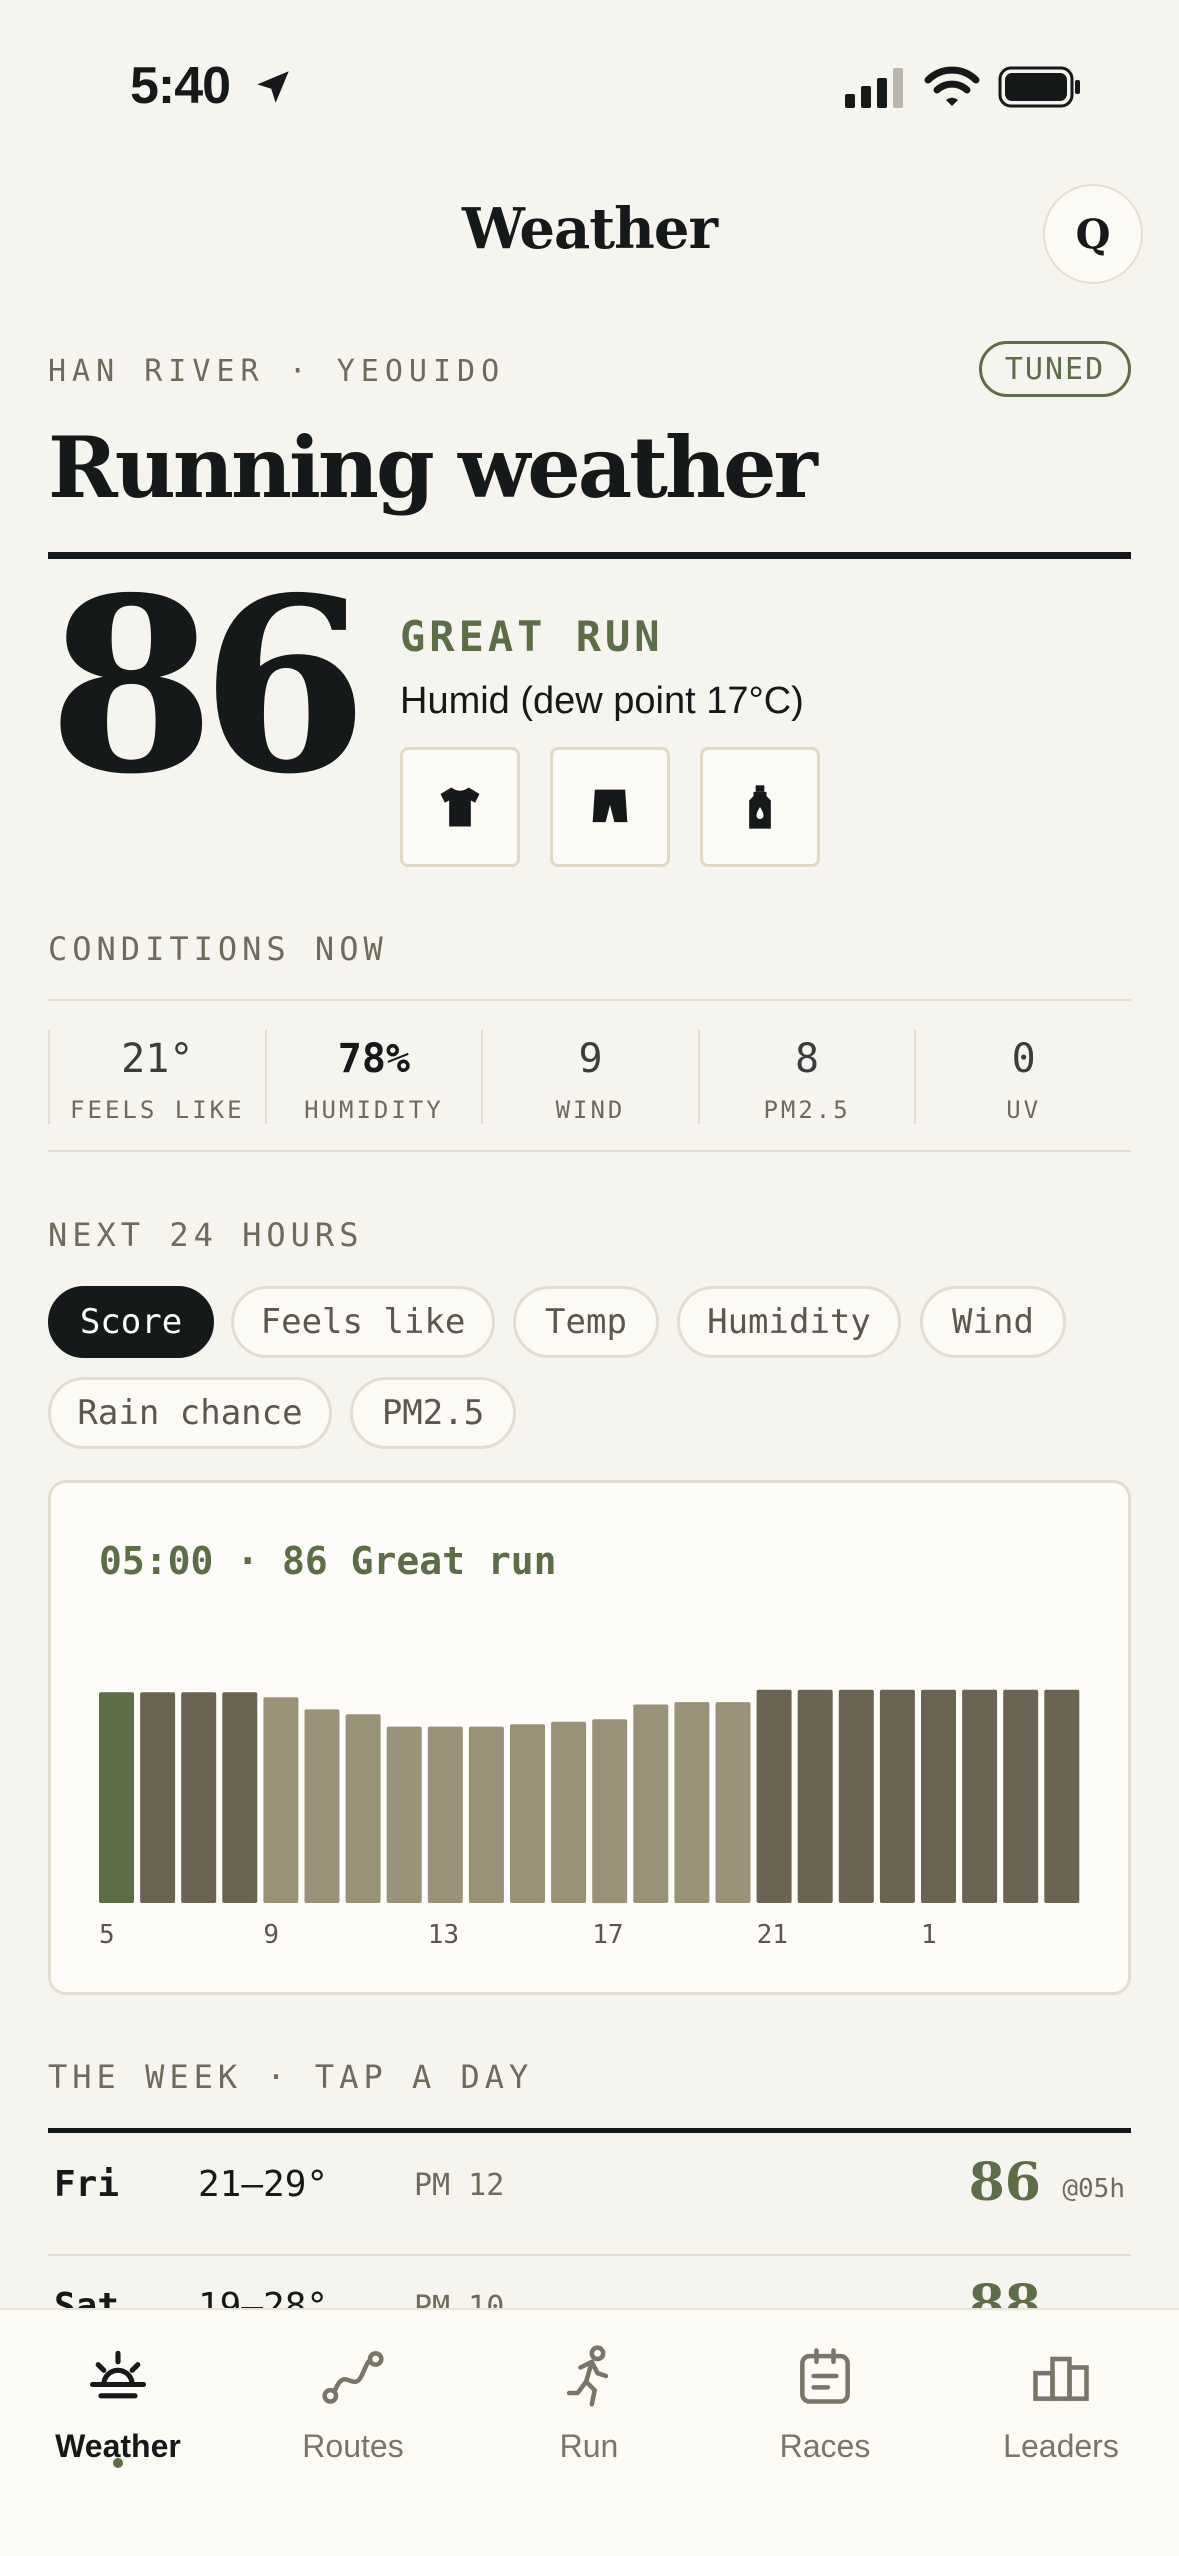 The height and width of the screenshot is (2556, 1179). Describe the element at coordinates (825, 2376) in the screenshot. I see `calendar-icon` at that location.